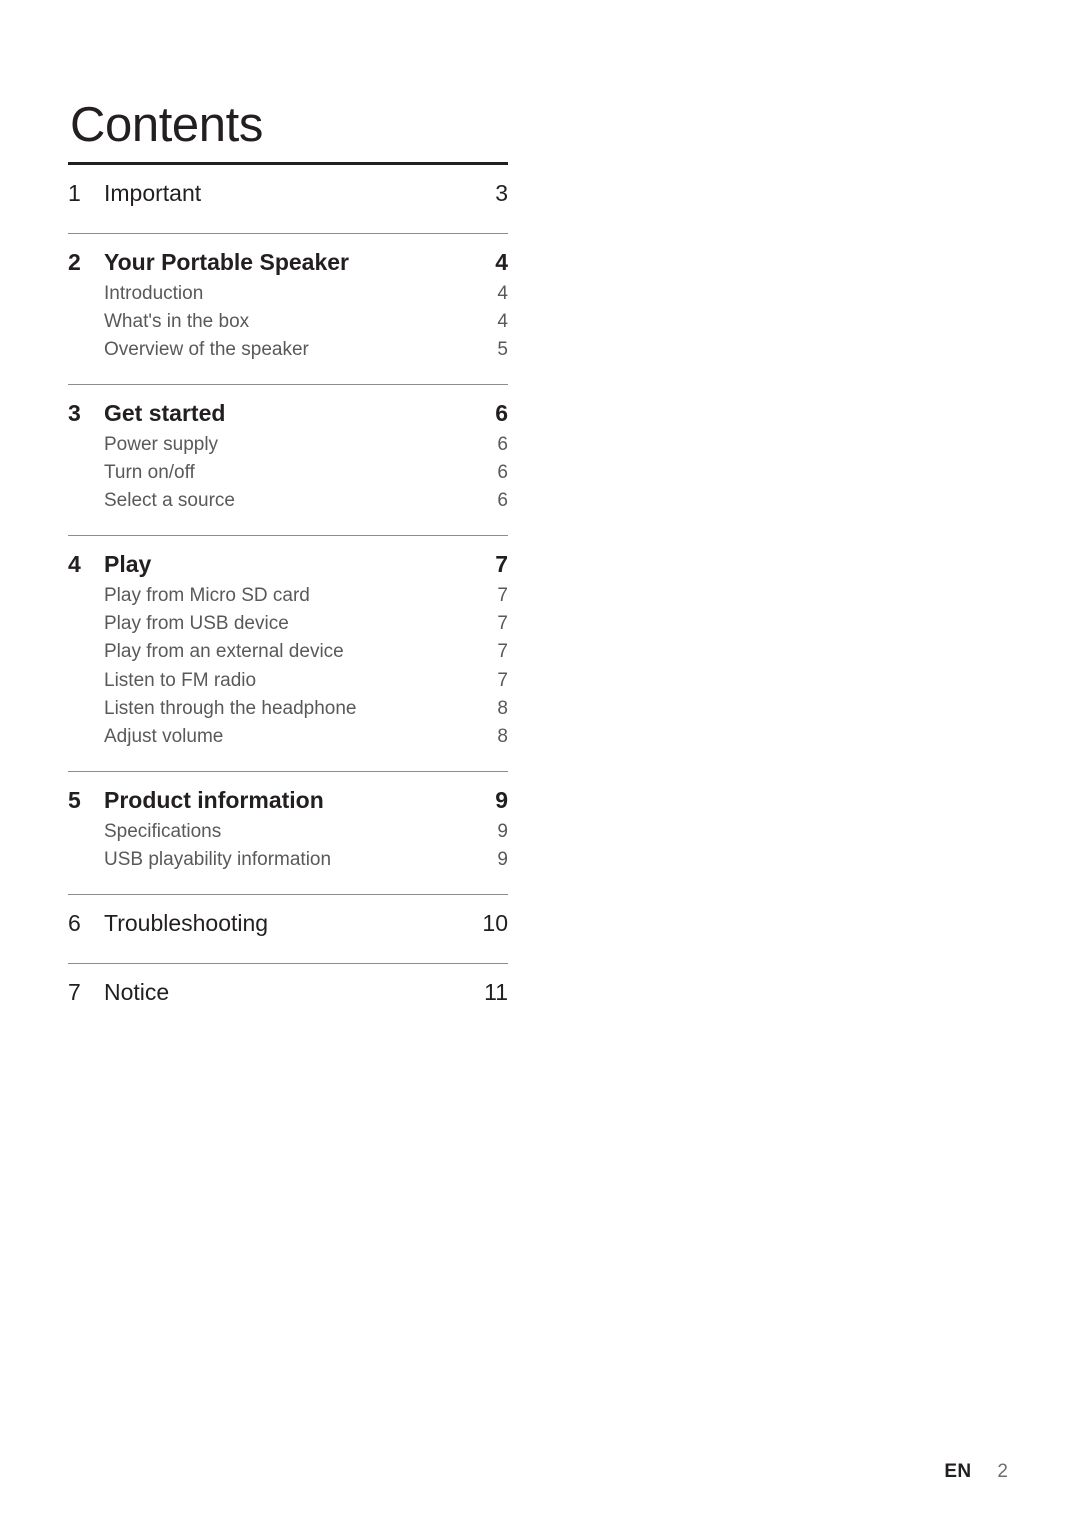 This screenshot has width=1080, height=1527. I want to click on toc-chapter-page: 10, so click(495, 922).